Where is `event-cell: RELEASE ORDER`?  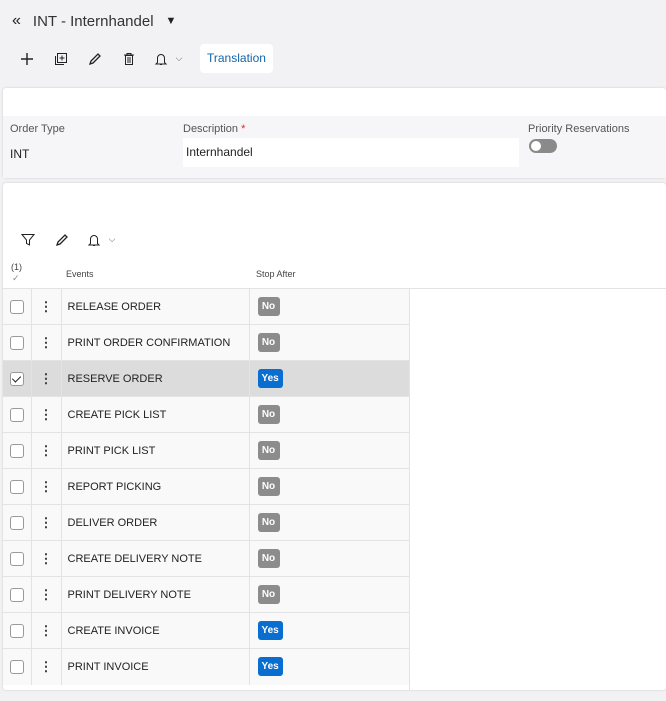 event-cell: RELEASE ORDER is located at coordinates (155, 306).